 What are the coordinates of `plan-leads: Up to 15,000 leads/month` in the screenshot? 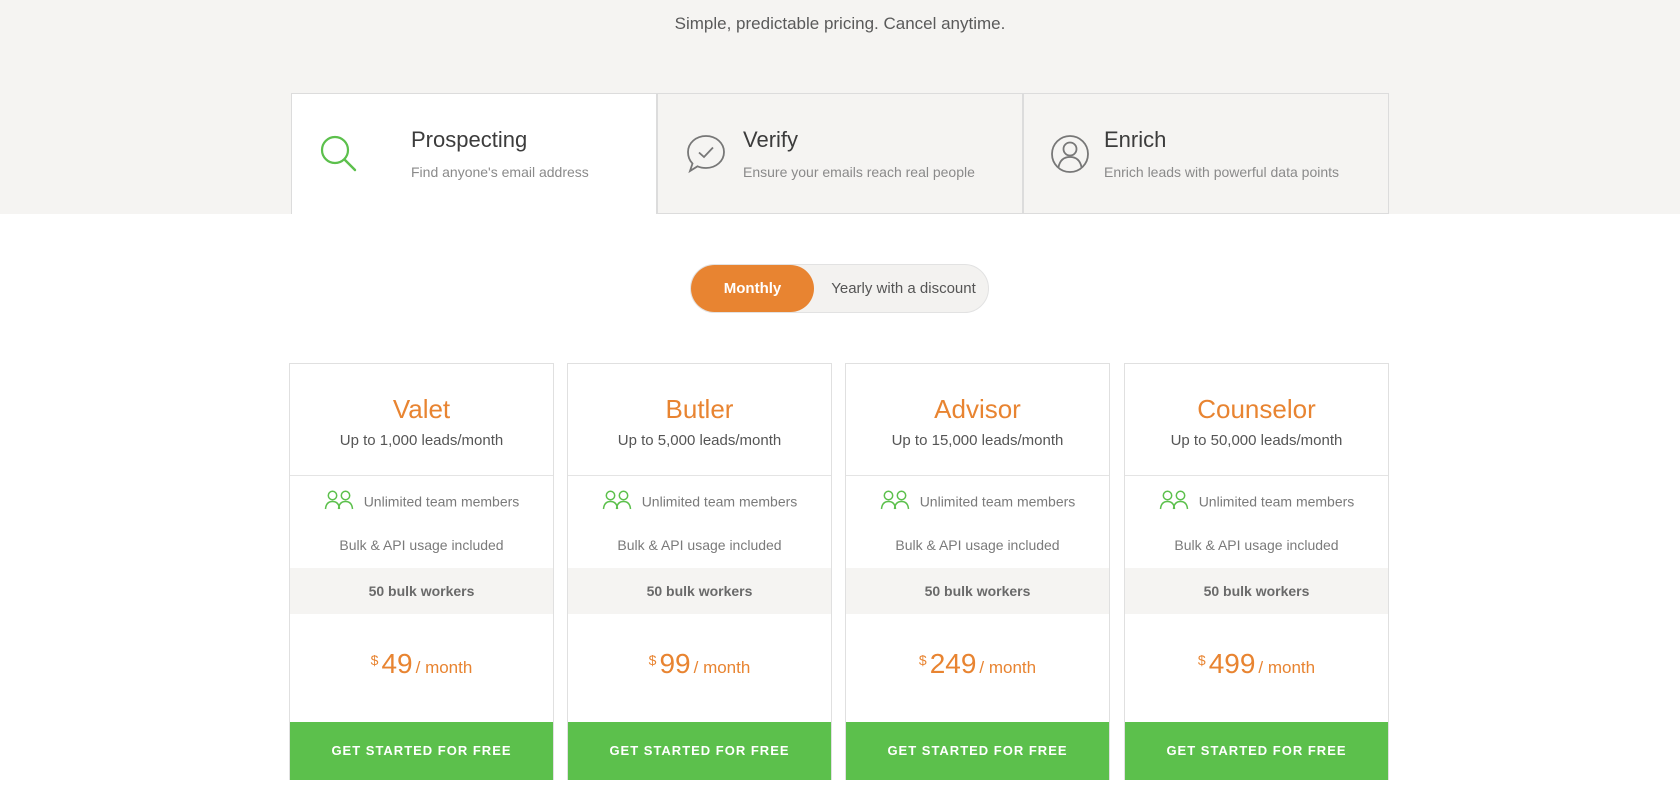 It's located at (977, 440).